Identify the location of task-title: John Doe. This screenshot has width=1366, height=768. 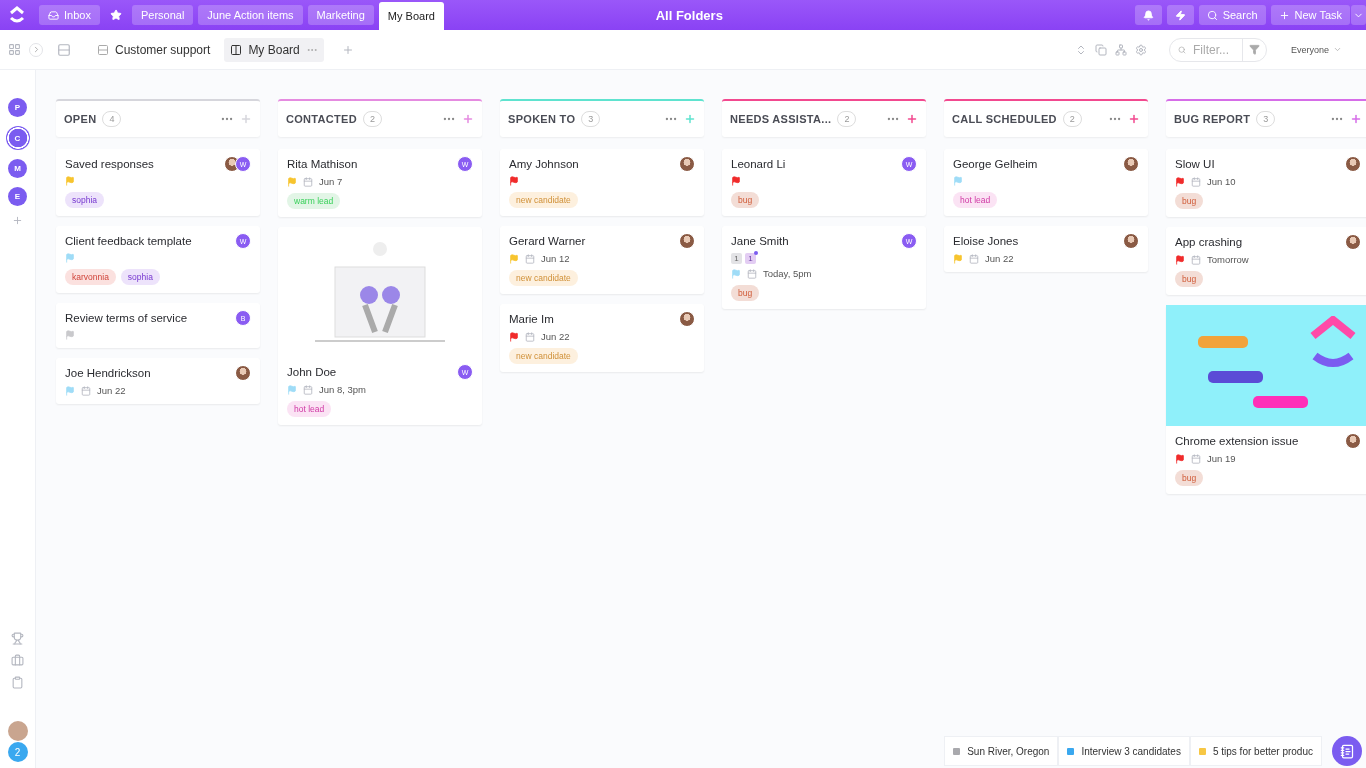
(312, 372).